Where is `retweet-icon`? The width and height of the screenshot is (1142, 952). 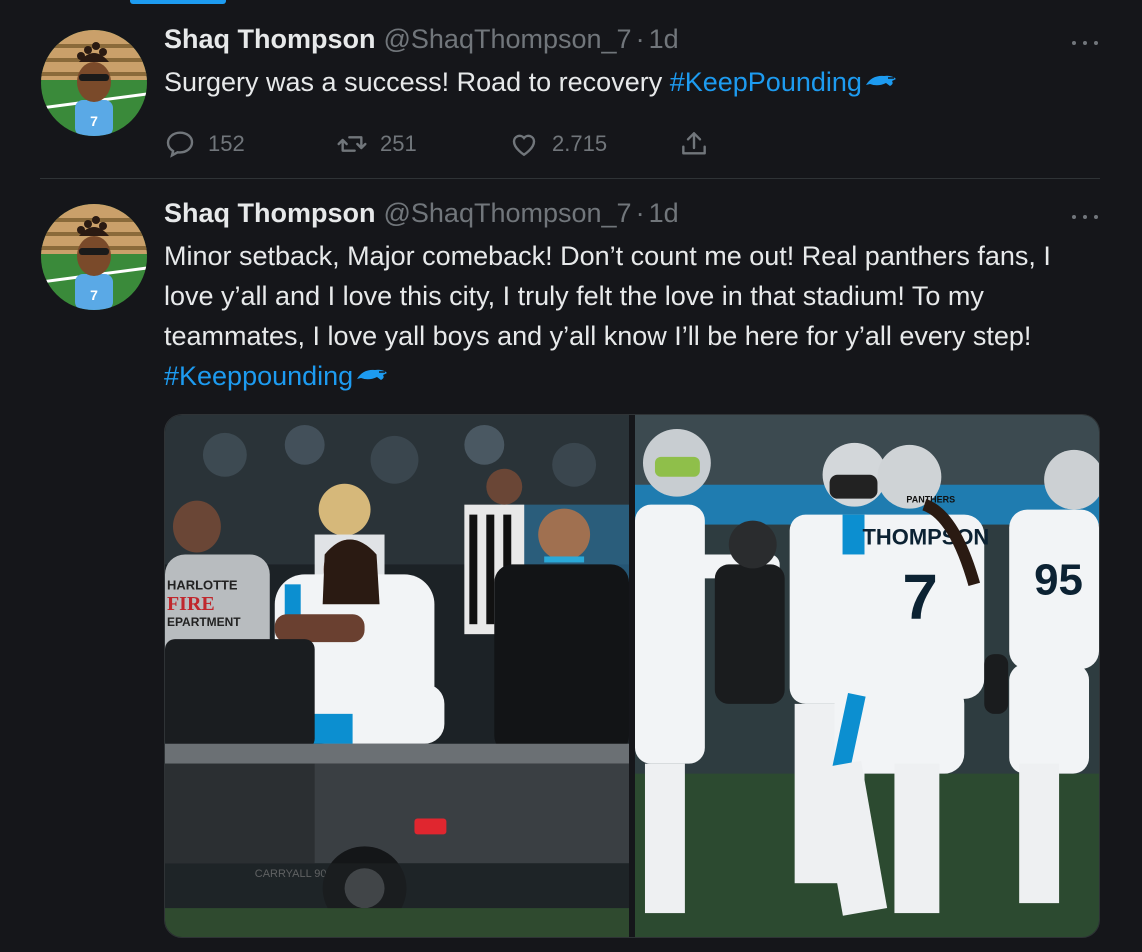
retweet-icon is located at coordinates (352, 144).